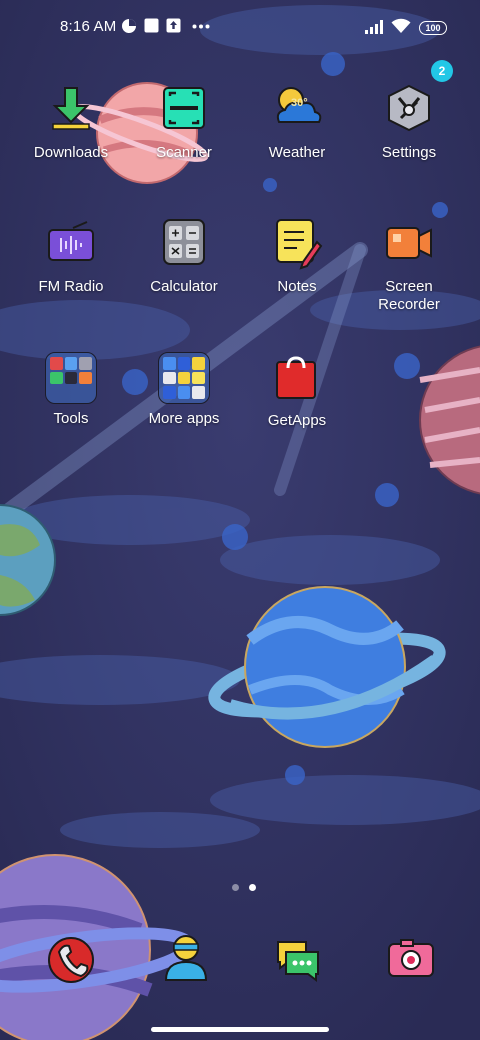 This screenshot has height=1040, width=480. What do you see at coordinates (374, 27) in the screenshot?
I see `signal-icon` at bounding box center [374, 27].